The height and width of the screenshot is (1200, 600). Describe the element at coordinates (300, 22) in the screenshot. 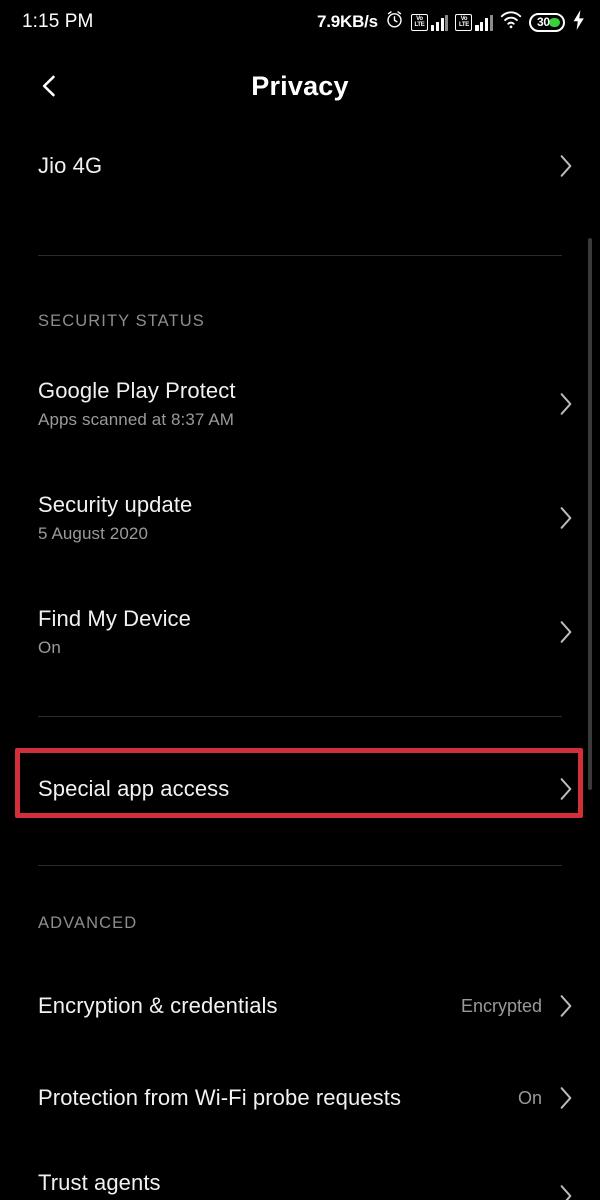

I see `status-bar: 1:15 PM 7.9KB/s Vo LTE Vo LTE 30` at that location.